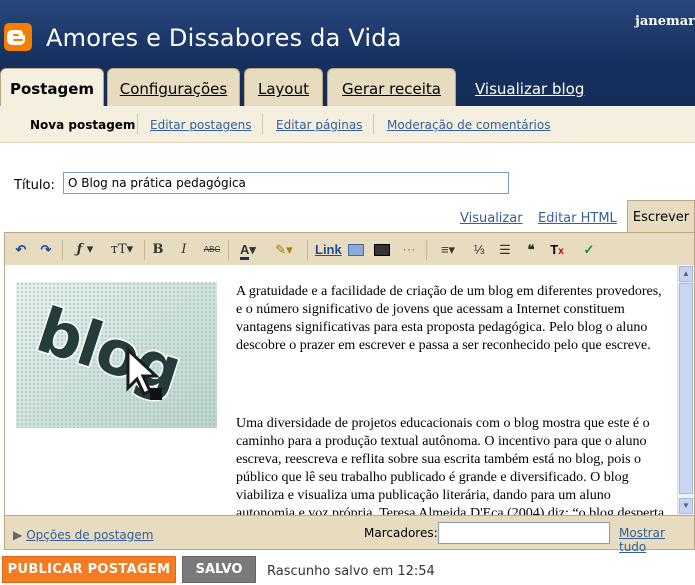 This screenshot has width=695, height=585. Describe the element at coordinates (286, 183) in the screenshot. I see `post-title-input: O Blog na prática pedagógica` at that location.